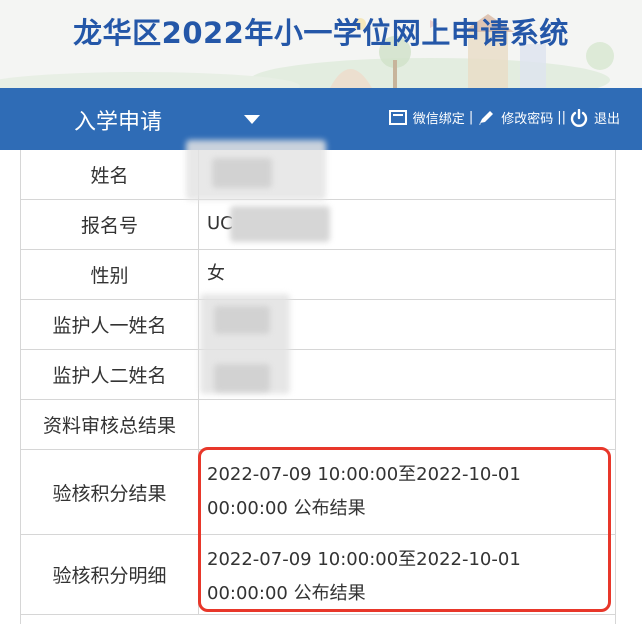  Describe the element at coordinates (407, 424) in the screenshot. I see `row-value` at that location.